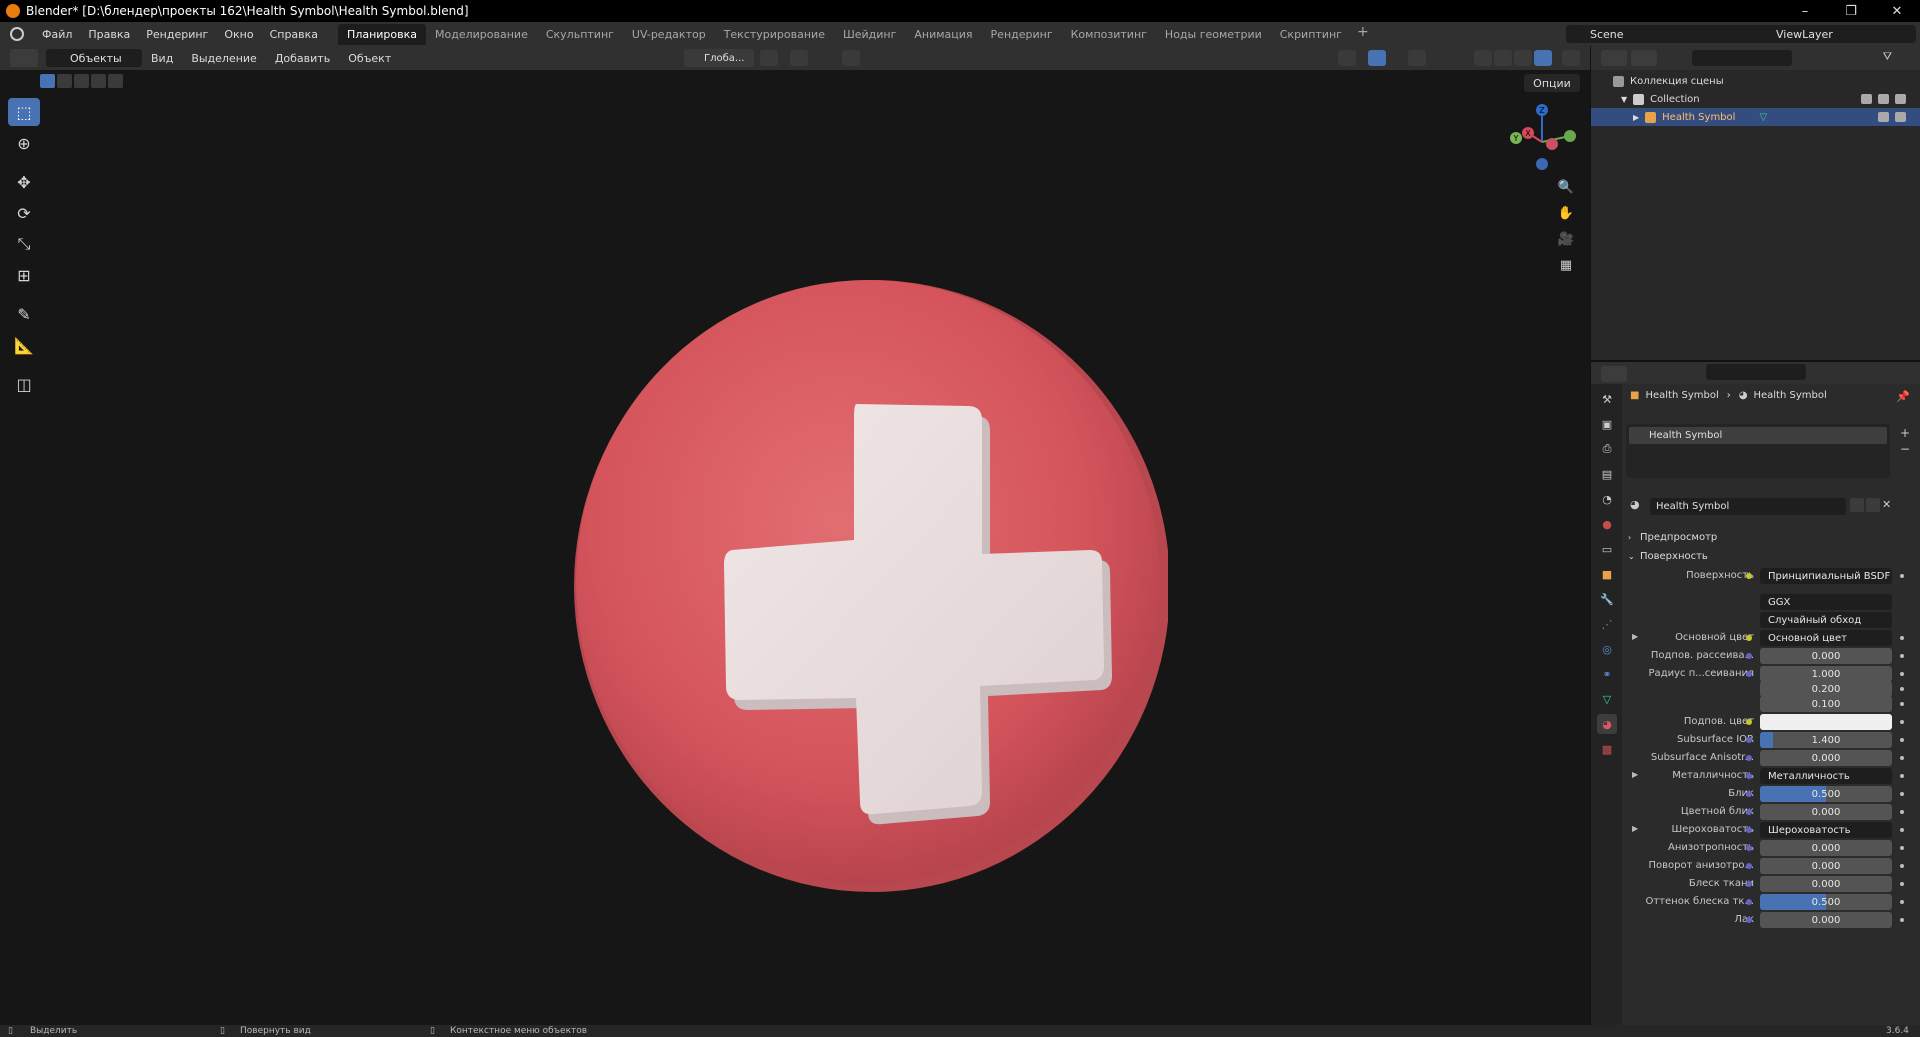 Image resolution: width=1920 pixels, height=1037 pixels. What do you see at coordinates (1905, 433) in the screenshot?
I see `add-slot-button: +` at bounding box center [1905, 433].